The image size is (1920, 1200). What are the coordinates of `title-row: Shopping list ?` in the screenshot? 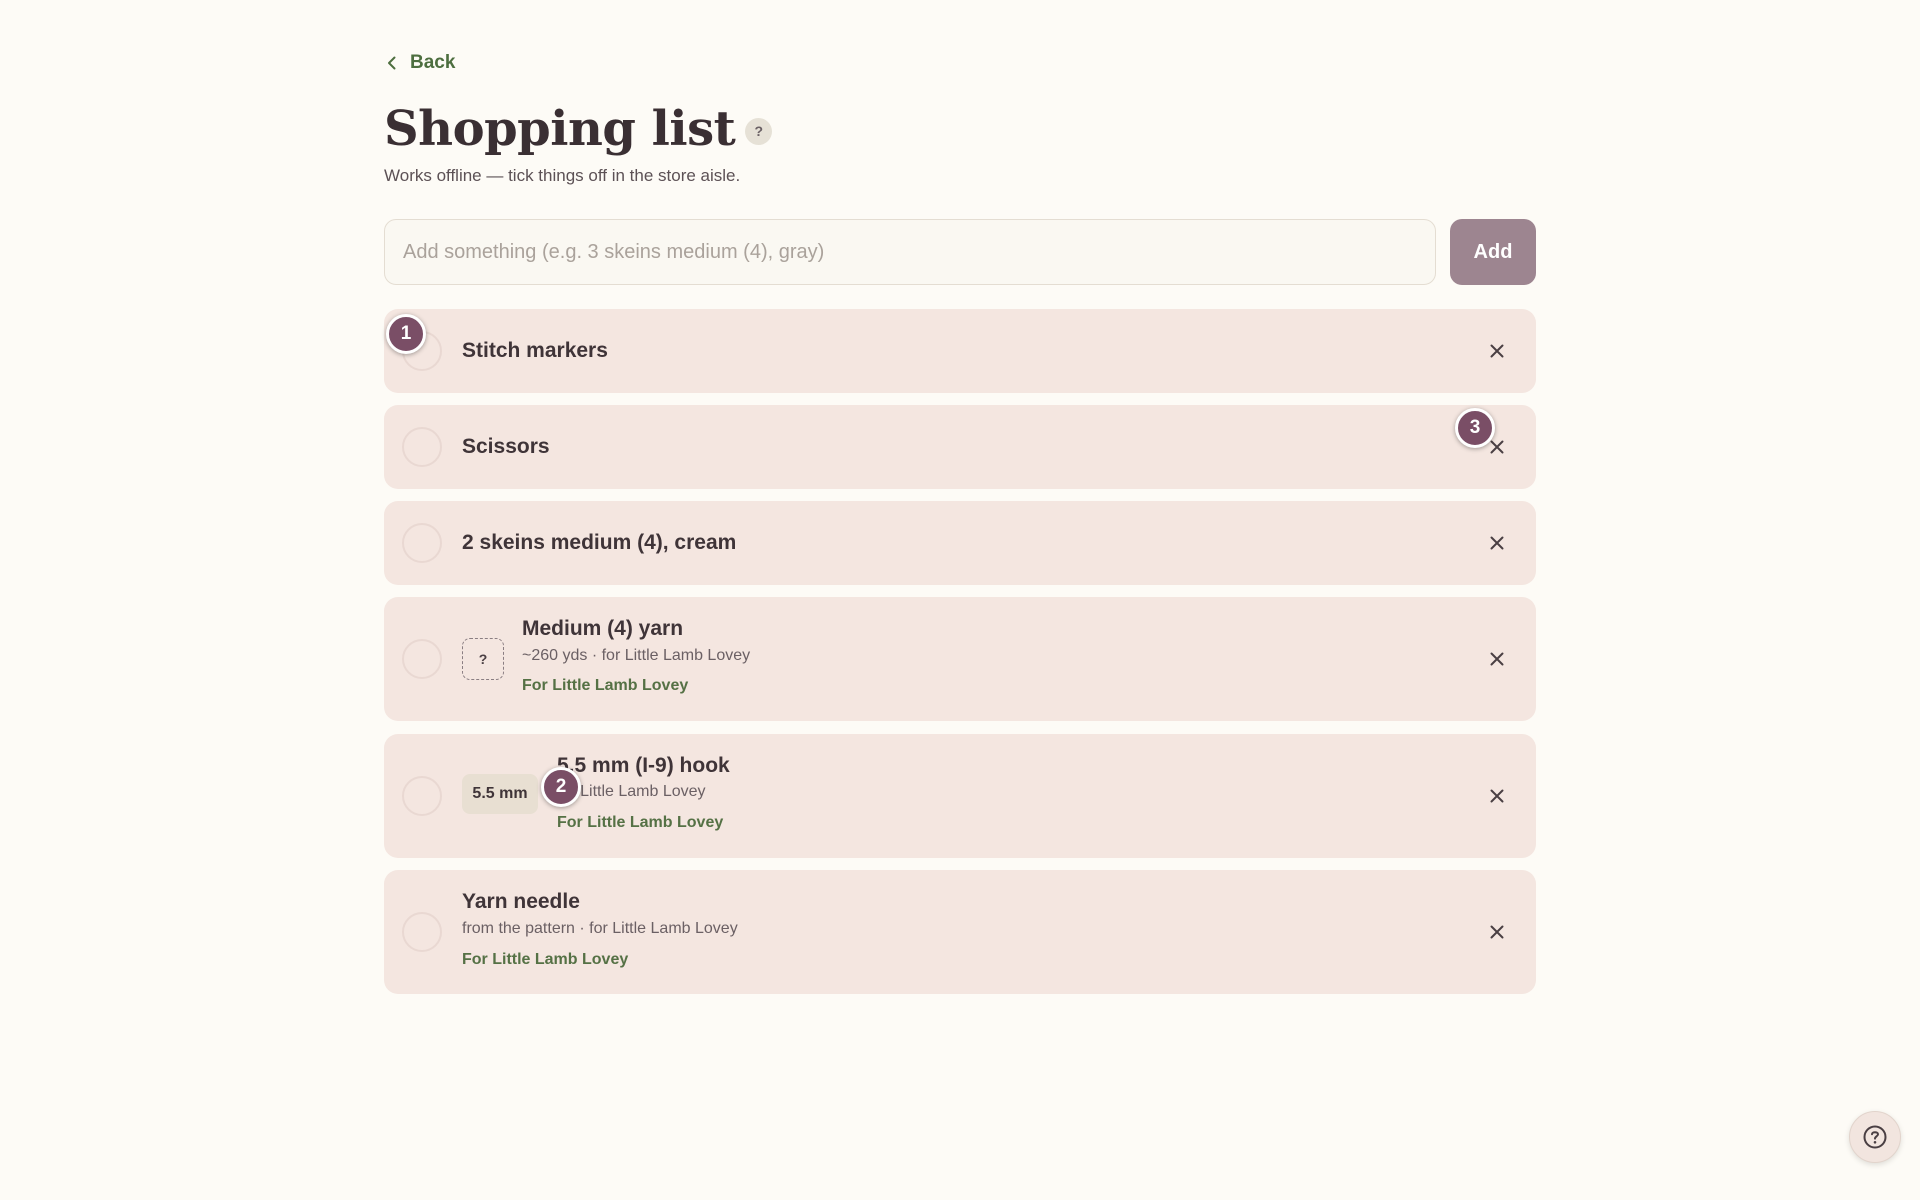 It's located at (578, 129).